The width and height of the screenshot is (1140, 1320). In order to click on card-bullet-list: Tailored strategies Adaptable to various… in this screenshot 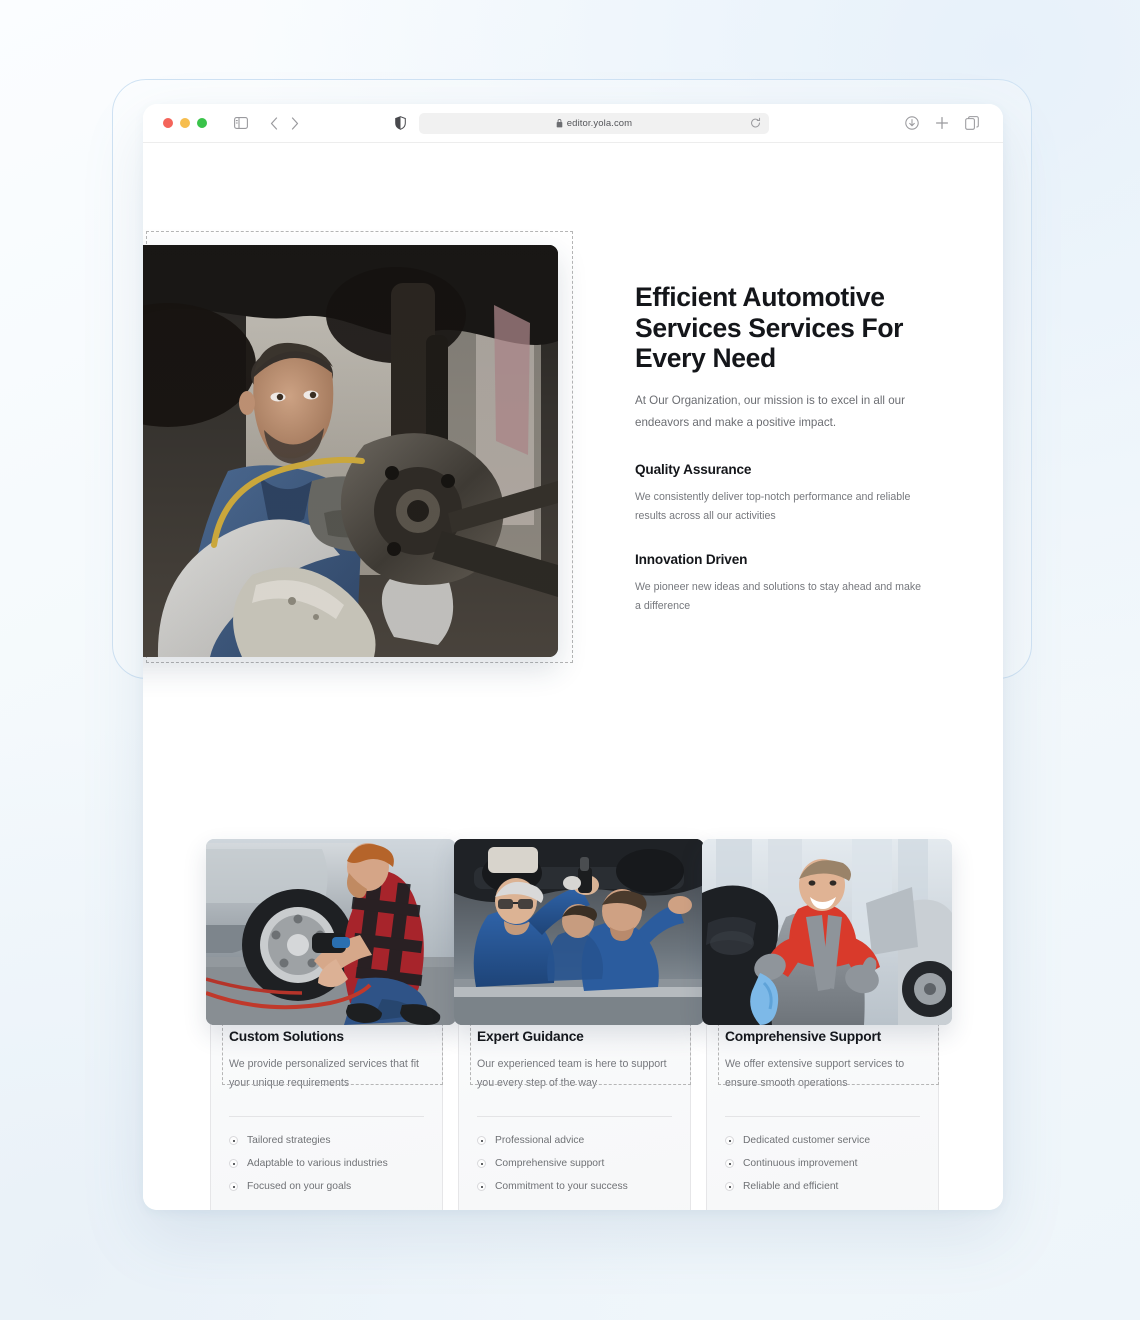, I will do `click(326, 1163)`.